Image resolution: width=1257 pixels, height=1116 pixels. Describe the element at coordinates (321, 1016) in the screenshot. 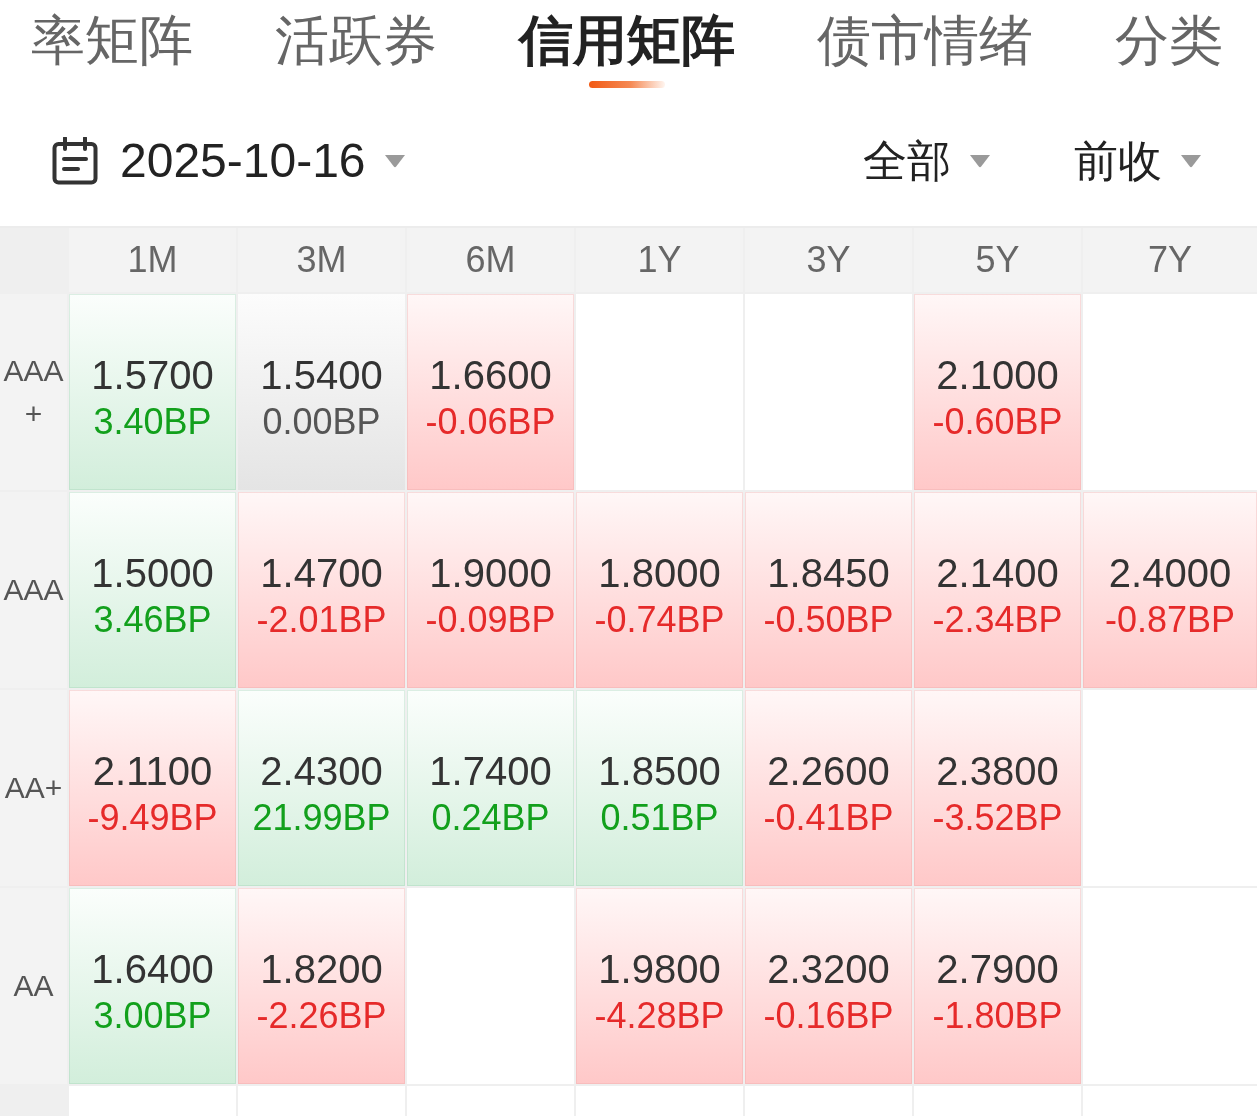

I see `change-value: -2.26BP` at that location.